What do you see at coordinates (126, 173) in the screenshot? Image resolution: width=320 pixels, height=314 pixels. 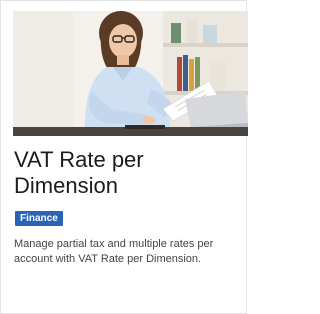 I see `card-title: VAT Rate per Dimension` at bounding box center [126, 173].